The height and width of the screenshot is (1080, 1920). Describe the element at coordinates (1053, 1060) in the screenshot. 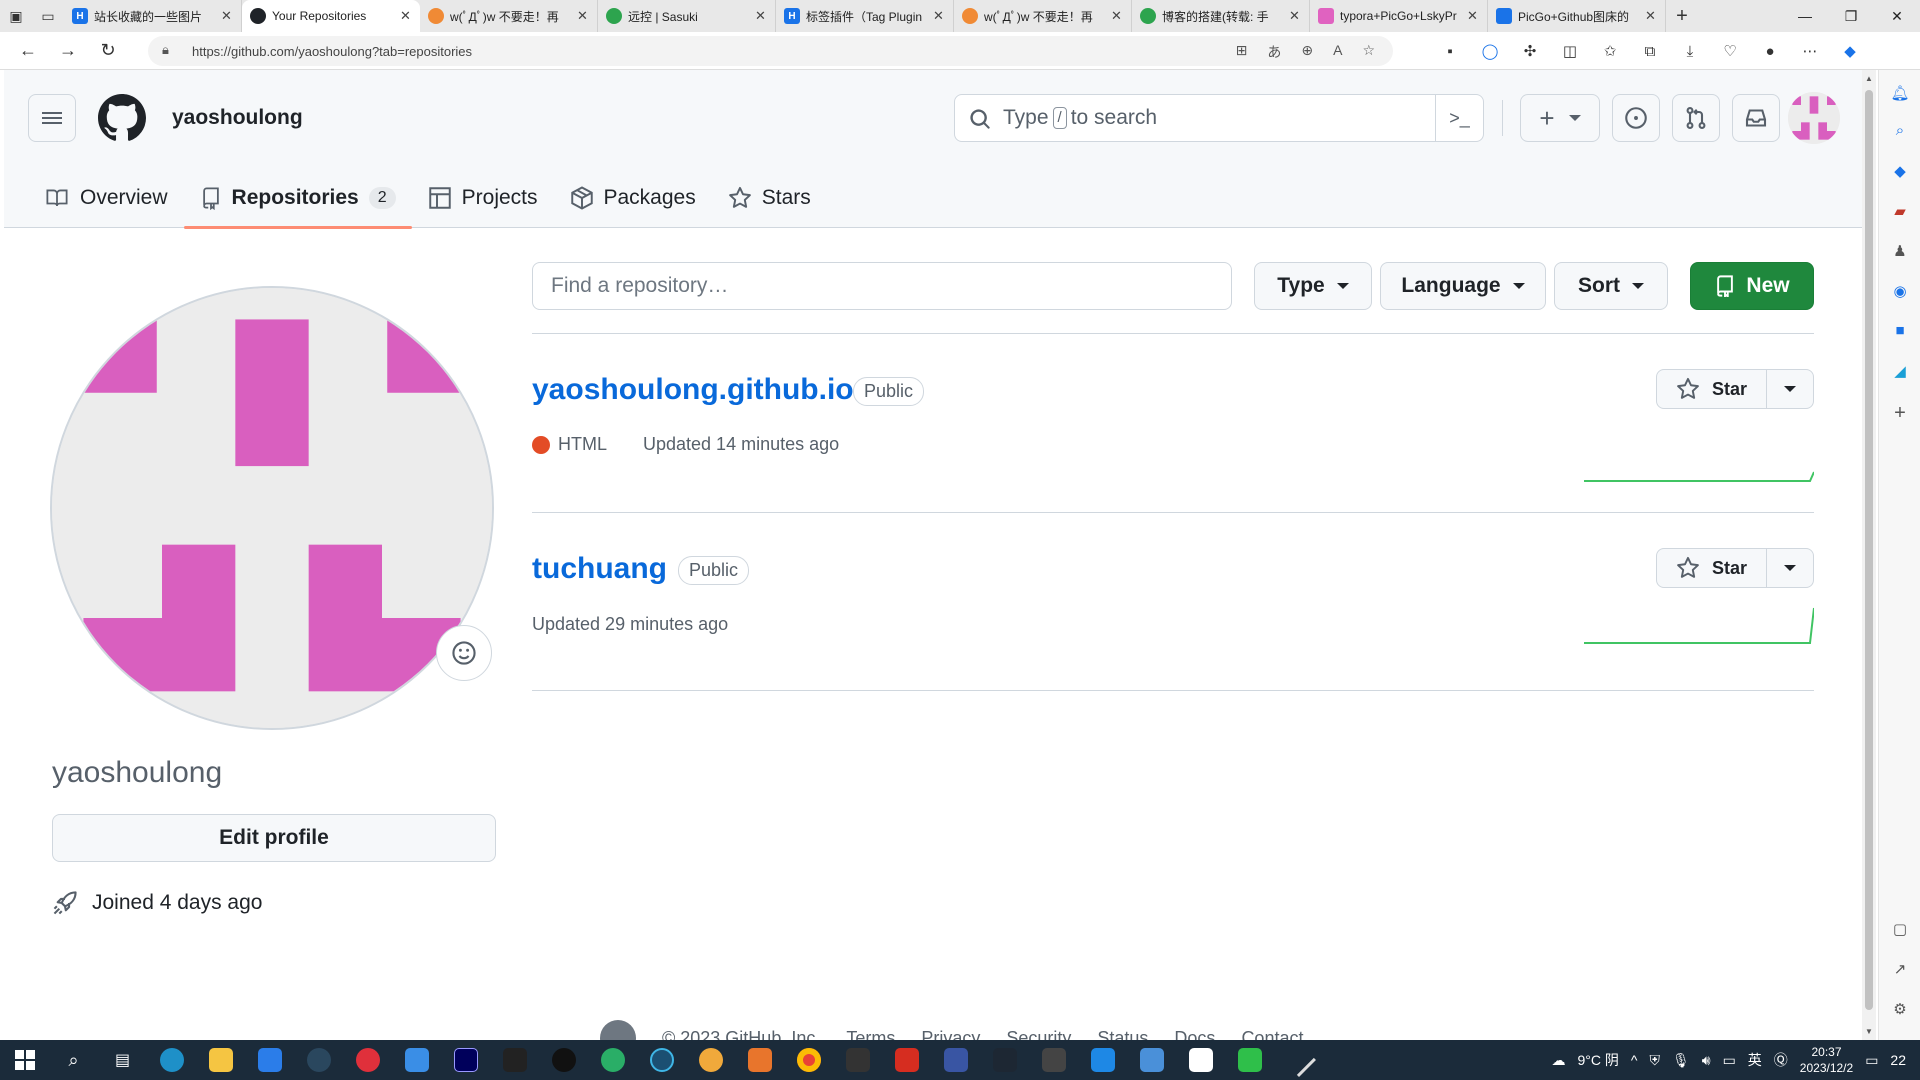

I see `git-icon` at that location.